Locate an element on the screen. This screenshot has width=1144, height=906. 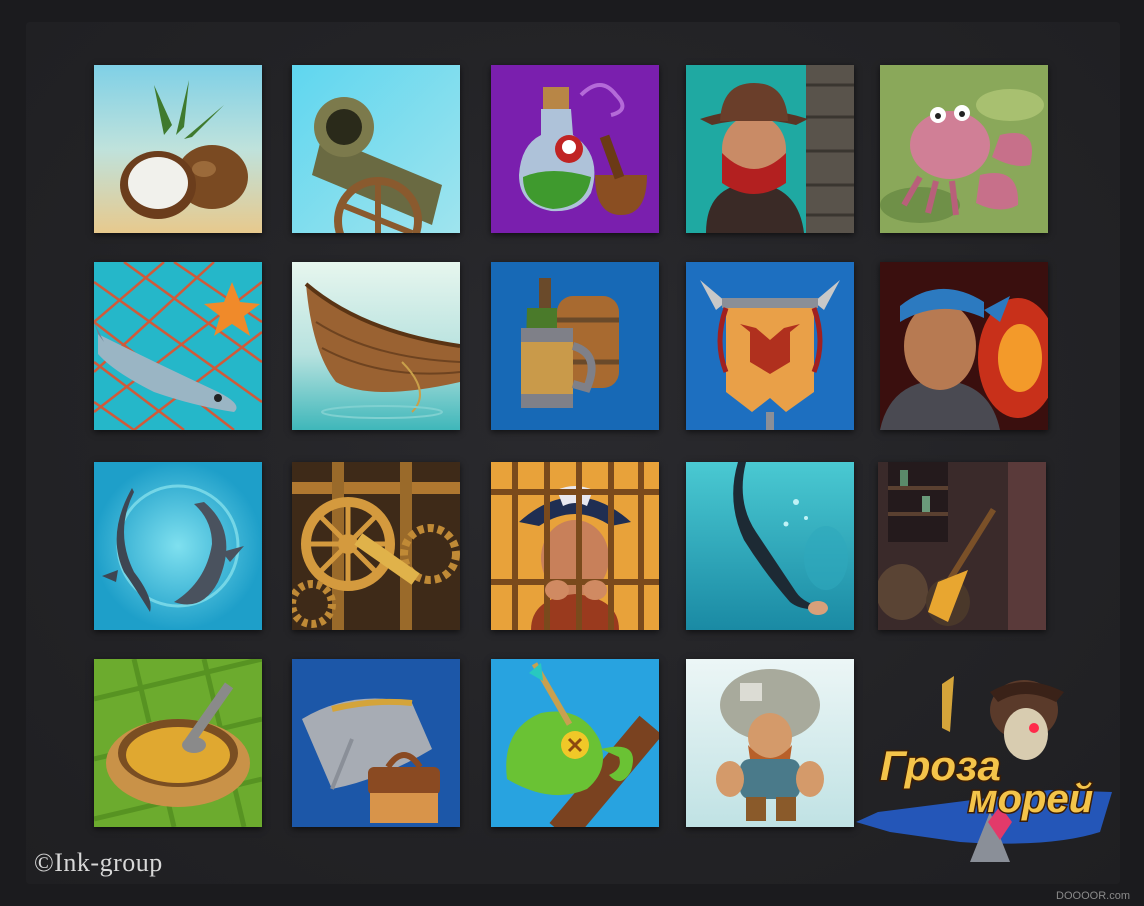
chameleon-arrow-icon is located at coordinates (575, 743).